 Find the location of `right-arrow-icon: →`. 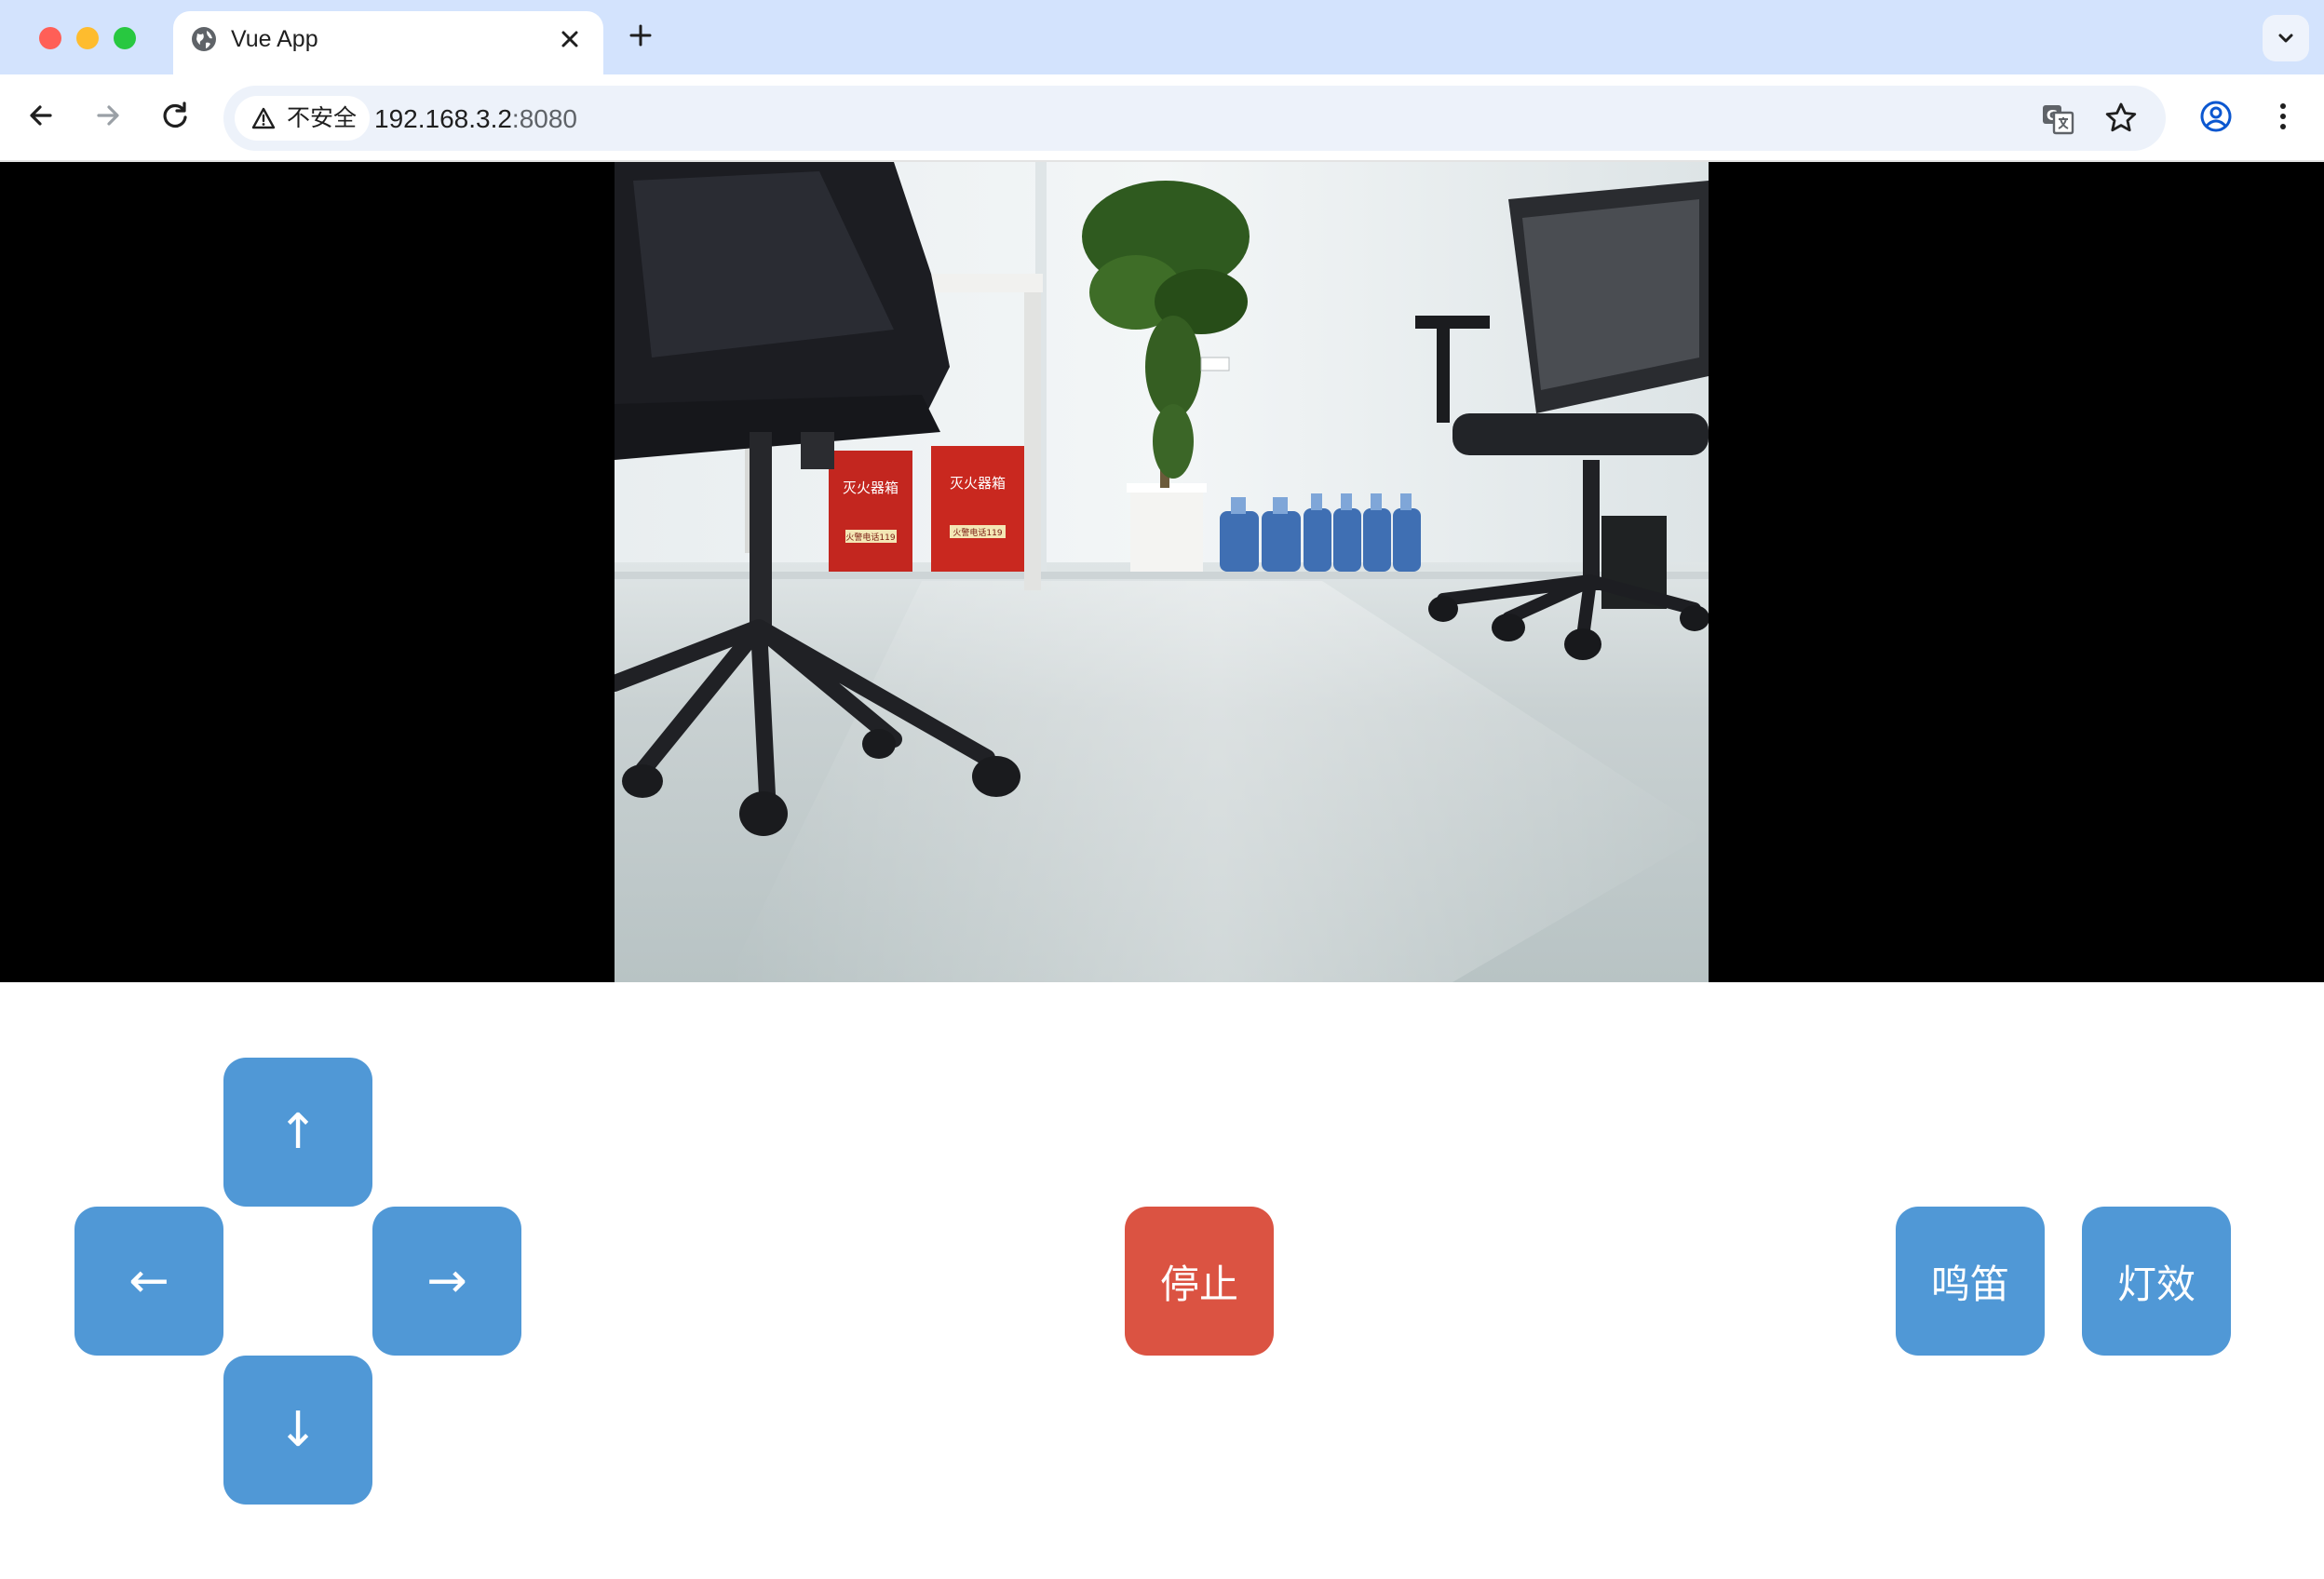

right-arrow-icon: → is located at coordinates (447, 1281).